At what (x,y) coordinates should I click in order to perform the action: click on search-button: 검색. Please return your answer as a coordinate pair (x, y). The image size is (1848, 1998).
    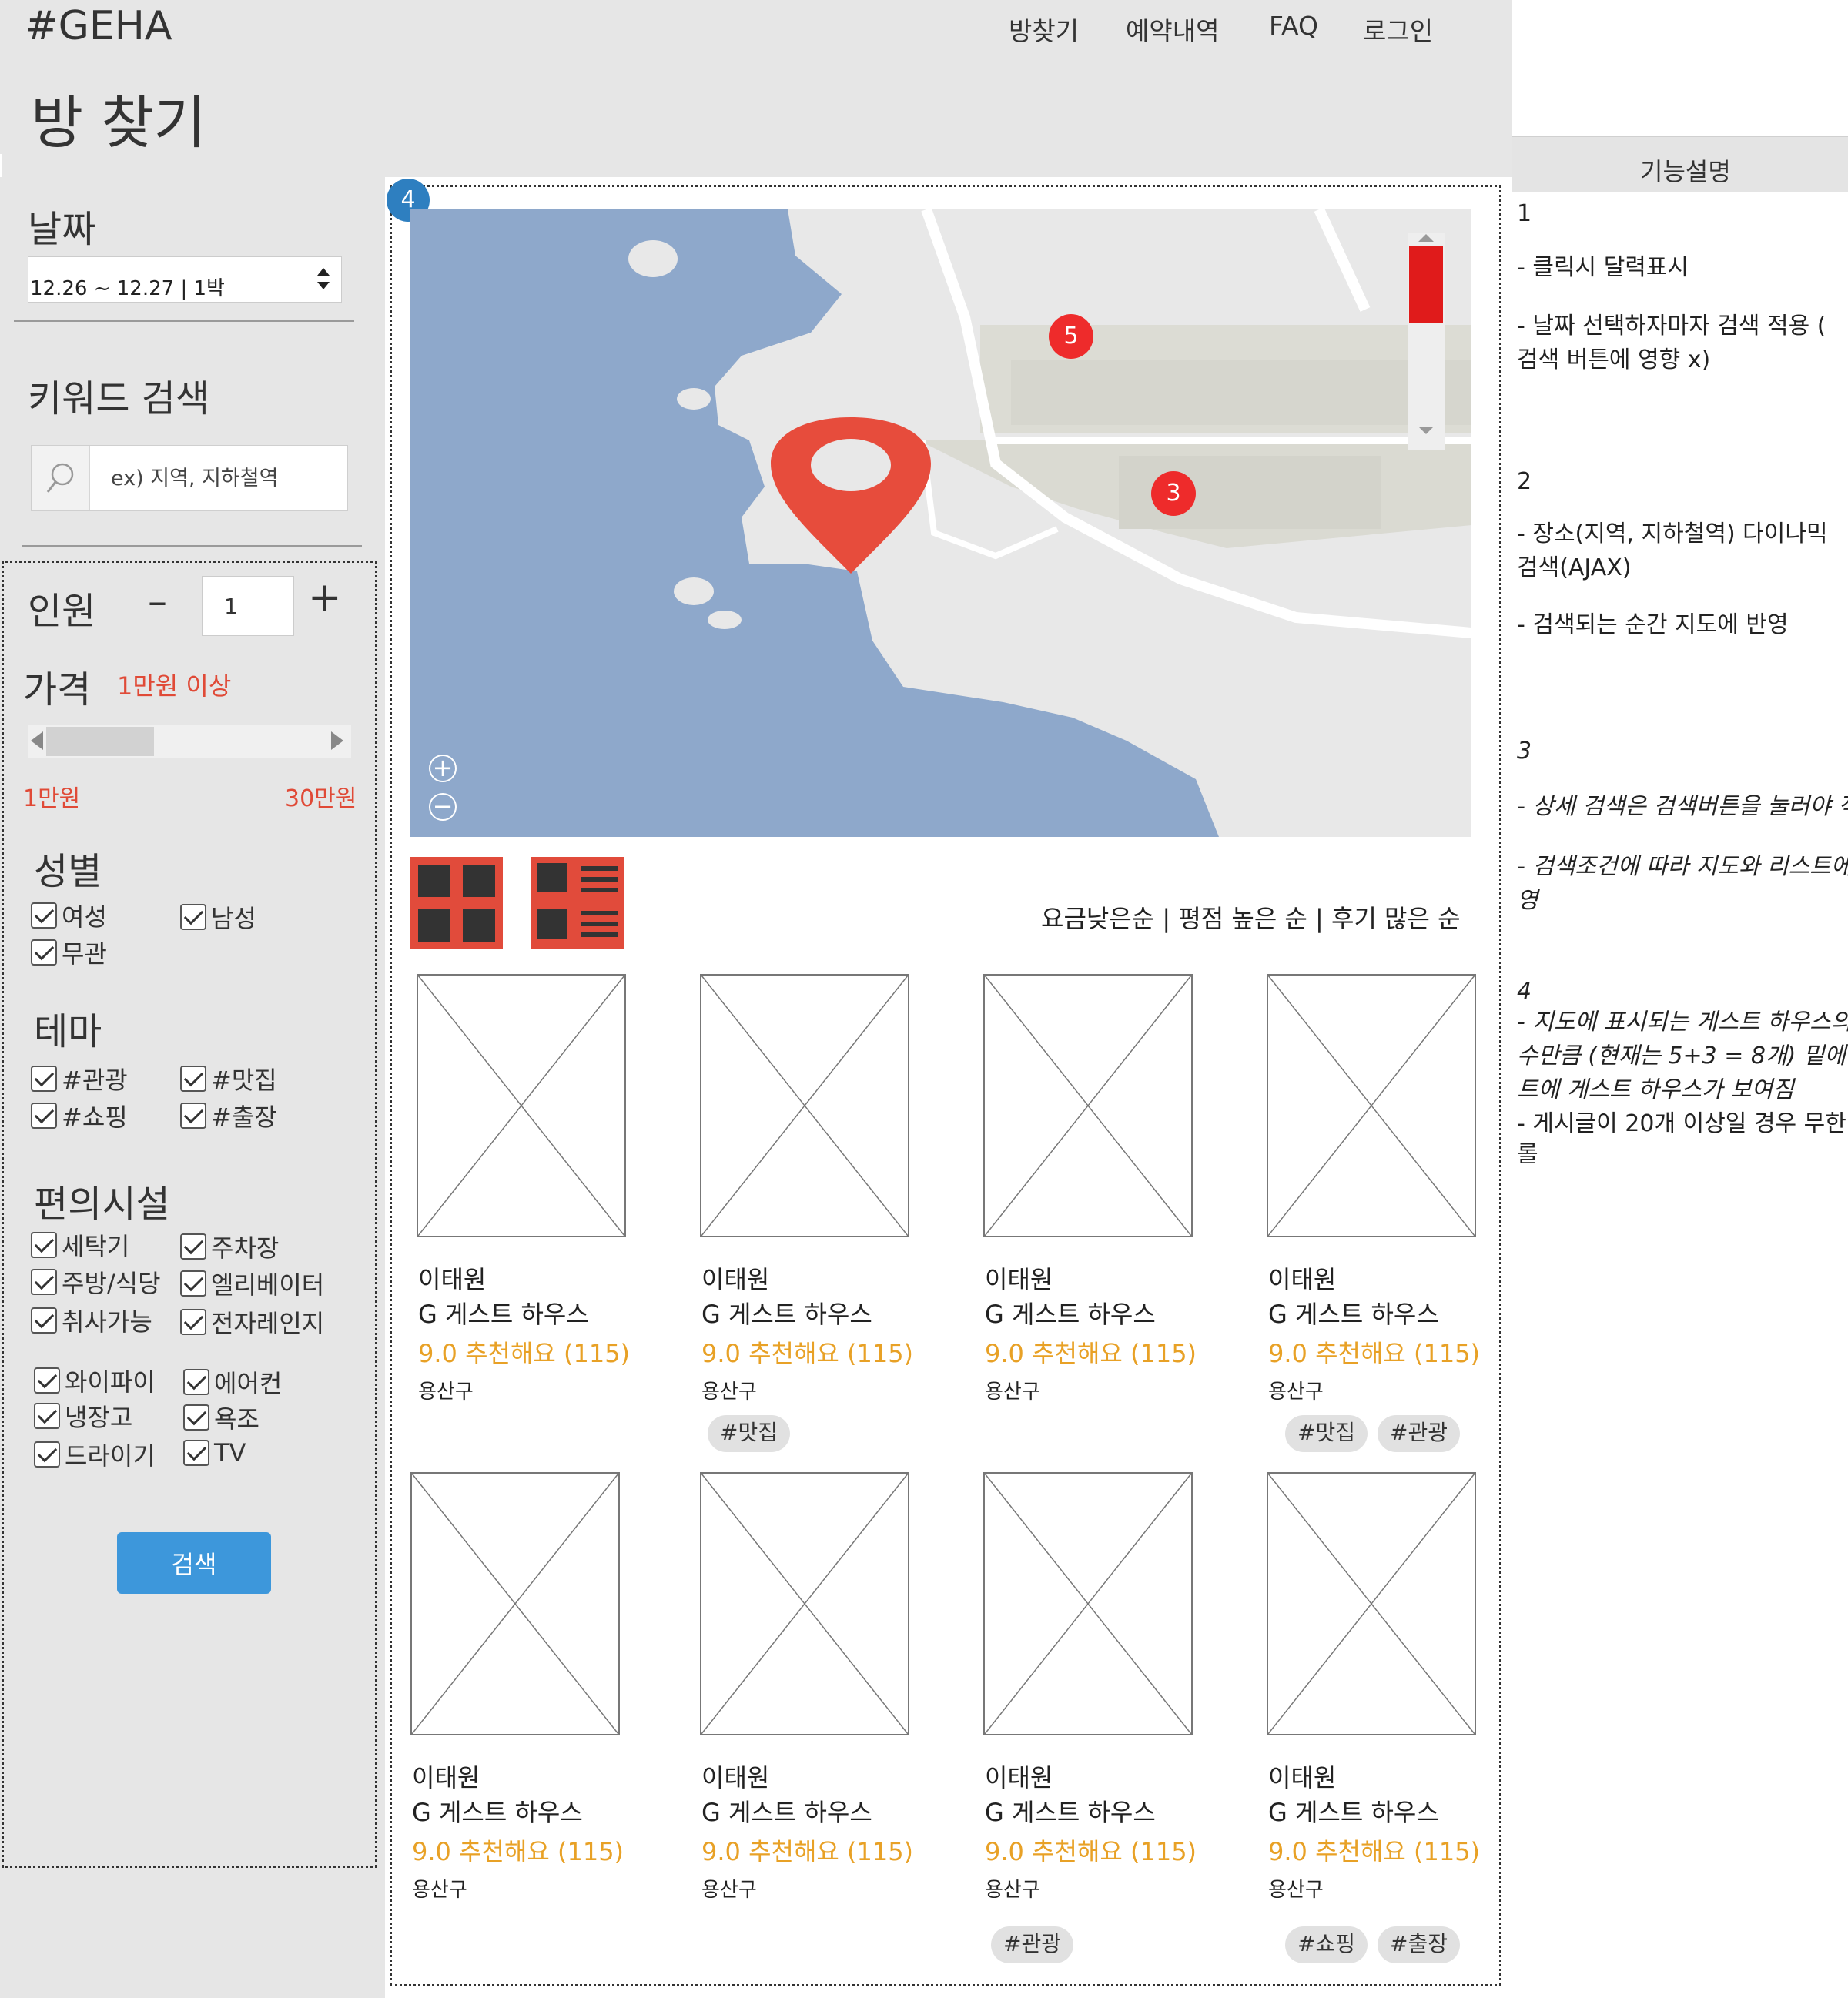
    Looking at the image, I should click on (194, 1563).